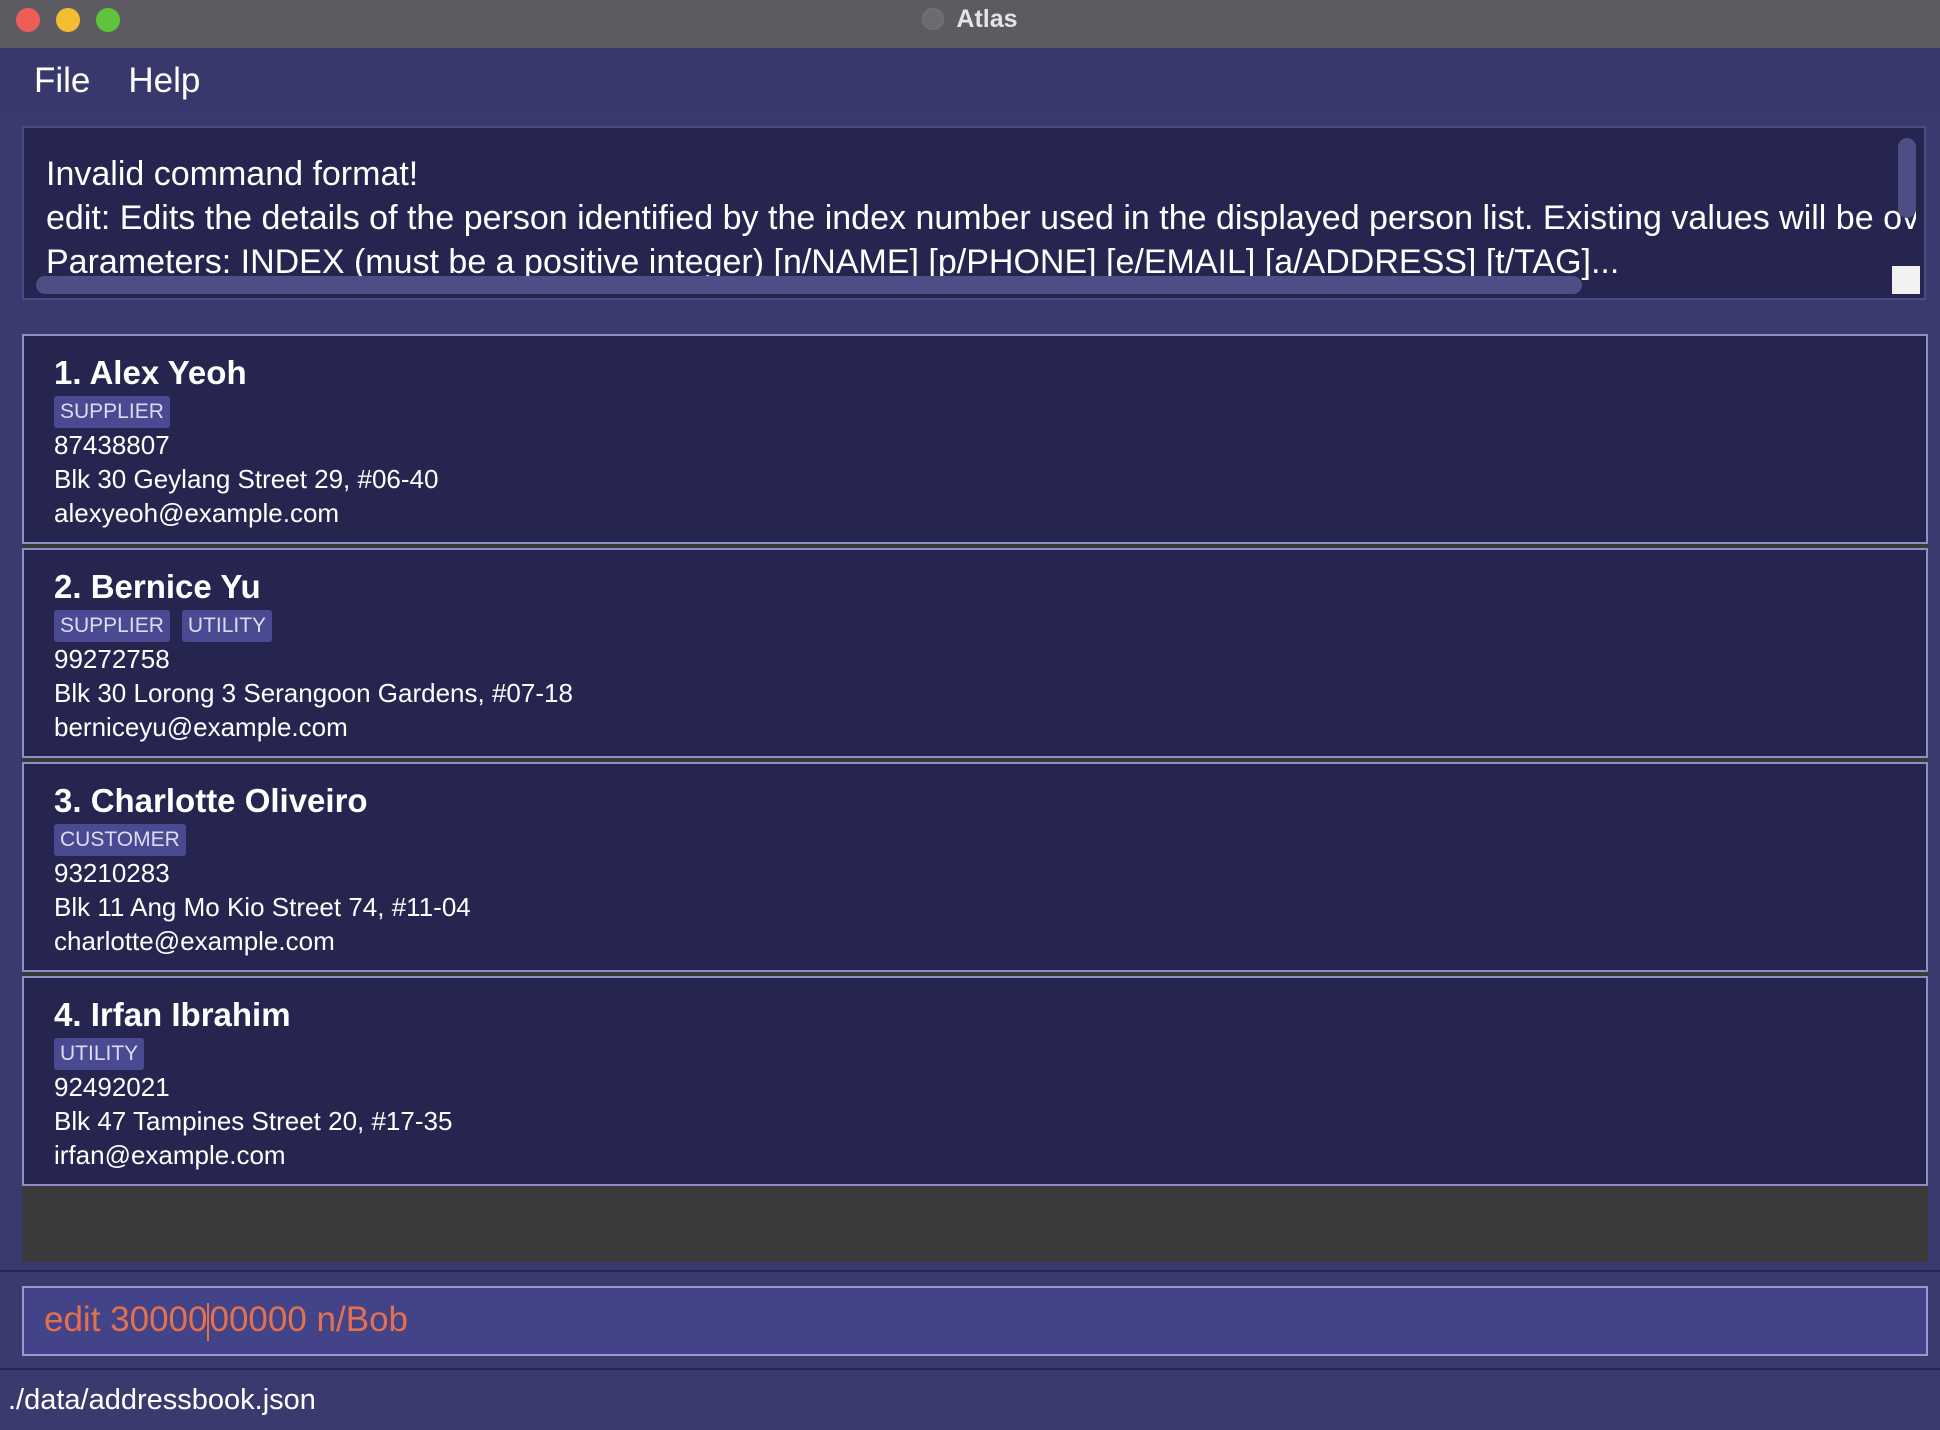 The width and height of the screenshot is (1940, 1430). What do you see at coordinates (232, 174) in the screenshot?
I see `result-line: Invalid command format!` at bounding box center [232, 174].